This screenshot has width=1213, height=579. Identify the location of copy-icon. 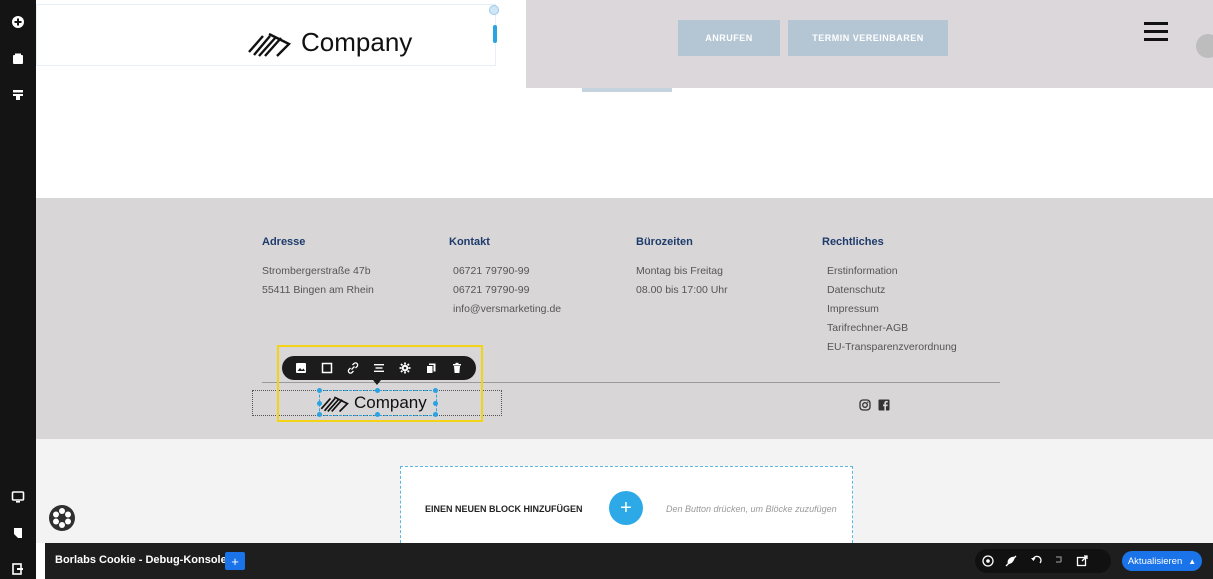
(431, 368).